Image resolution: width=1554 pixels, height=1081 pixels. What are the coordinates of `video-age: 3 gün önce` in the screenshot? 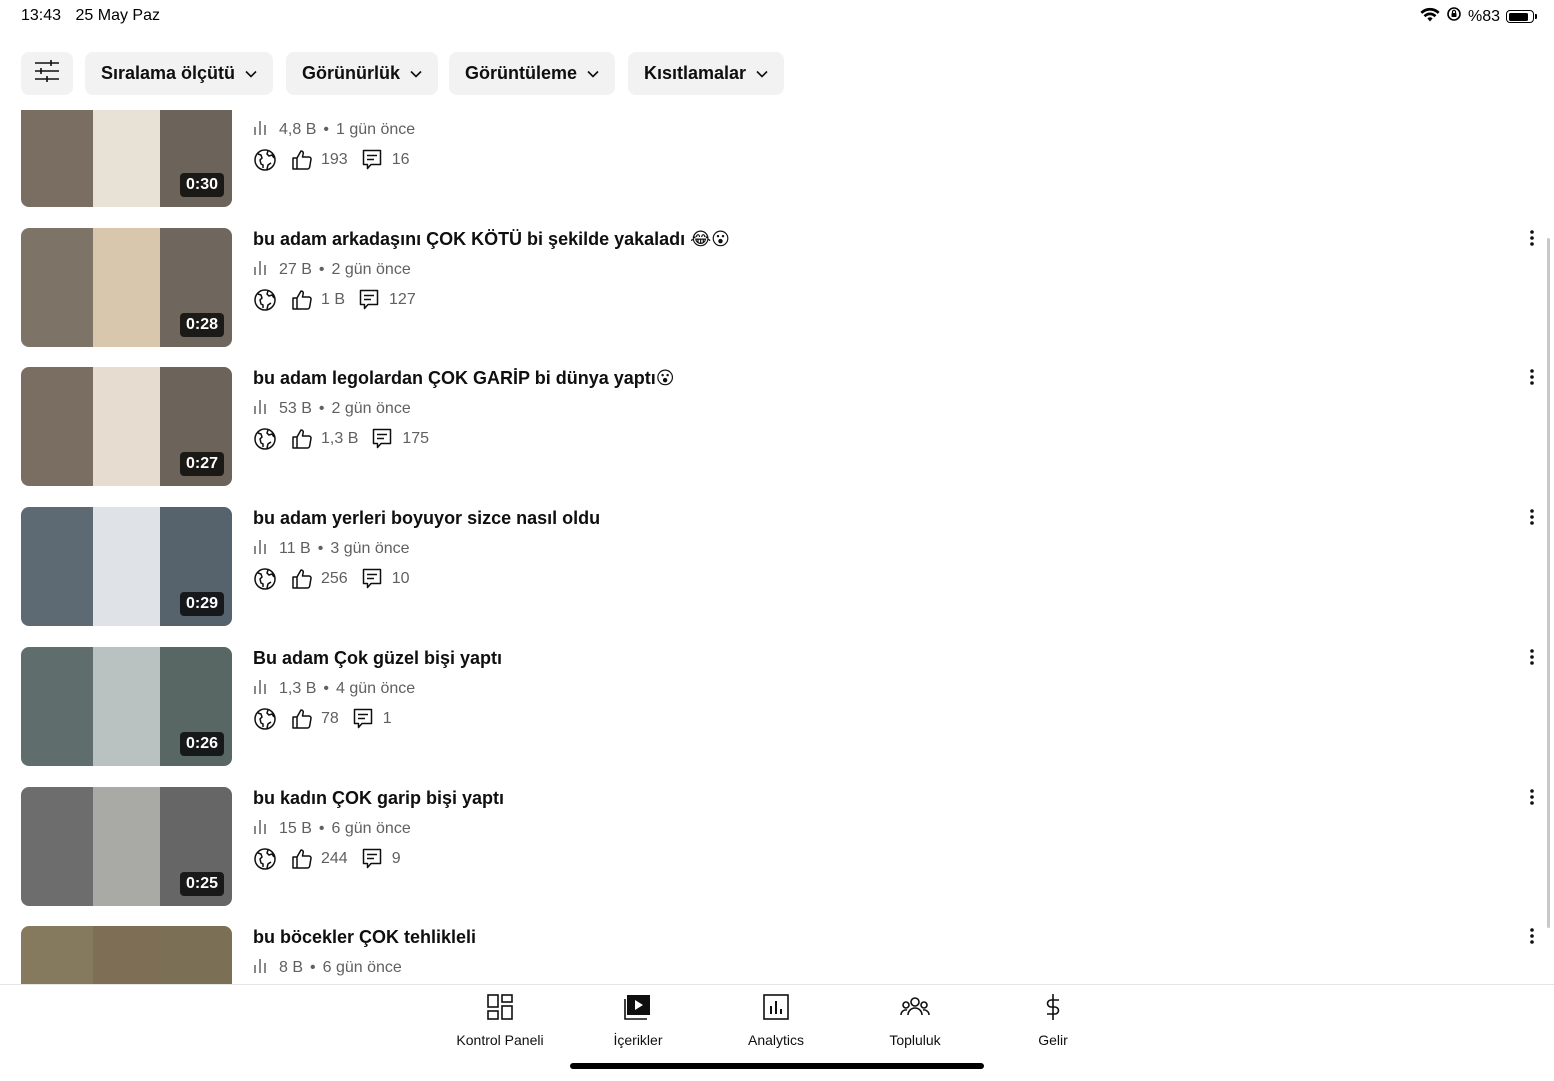 It's located at (370, 548).